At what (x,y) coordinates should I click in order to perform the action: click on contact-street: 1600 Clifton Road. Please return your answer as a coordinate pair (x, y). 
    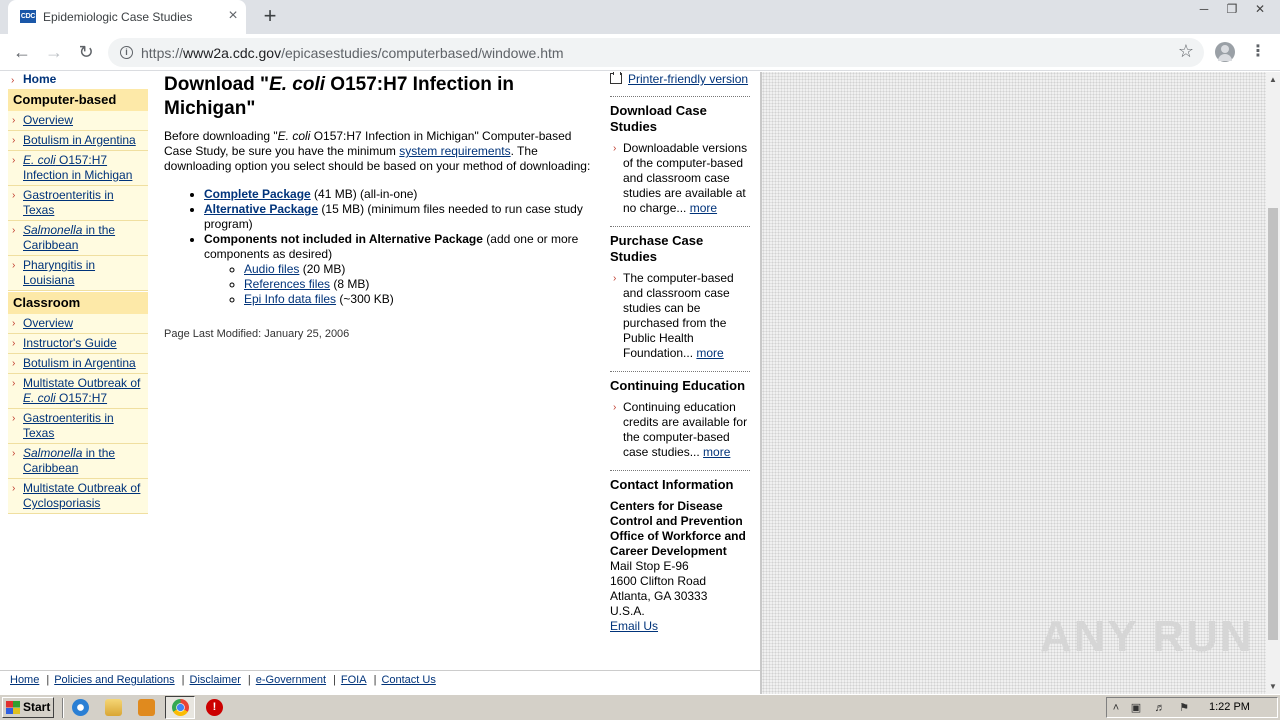
    Looking at the image, I should click on (658, 581).